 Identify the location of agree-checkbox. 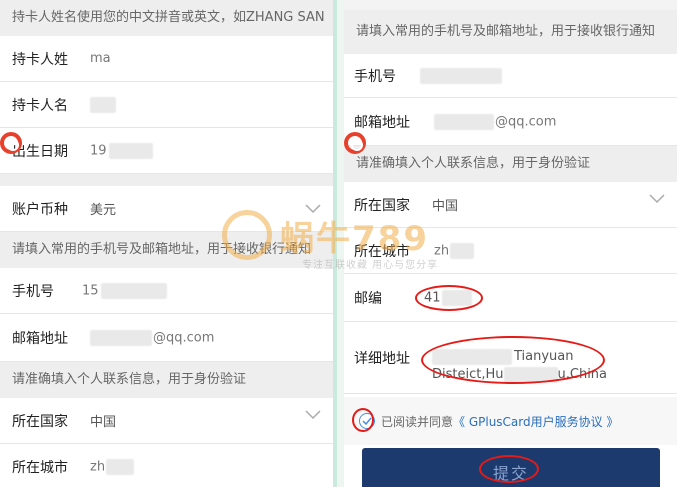
(367, 421).